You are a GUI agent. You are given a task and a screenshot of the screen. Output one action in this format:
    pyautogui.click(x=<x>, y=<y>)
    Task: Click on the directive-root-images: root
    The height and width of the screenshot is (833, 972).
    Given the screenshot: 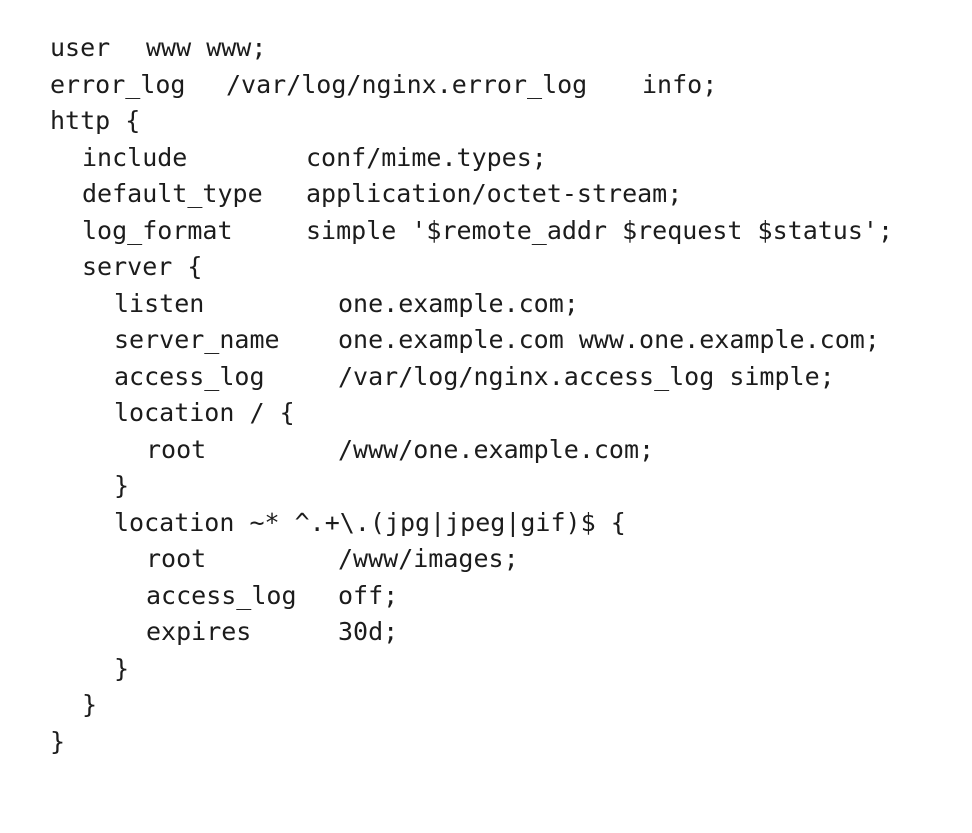 What is the action you would take?
    pyautogui.click(x=176, y=558)
    